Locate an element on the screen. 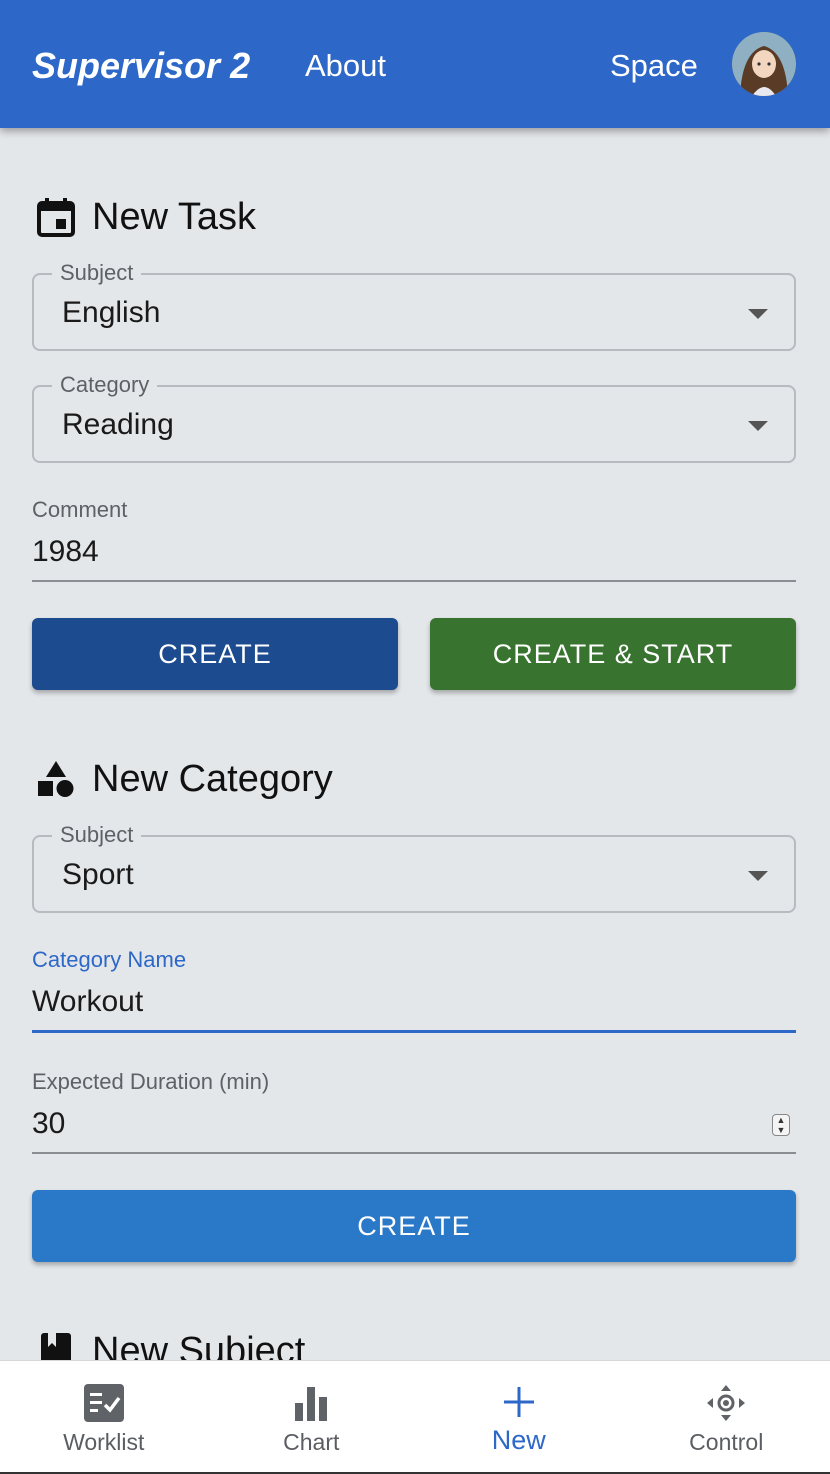 The height and width of the screenshot is (1474, 830). new-task-heading: New Task is located at coordinates (146, 217).